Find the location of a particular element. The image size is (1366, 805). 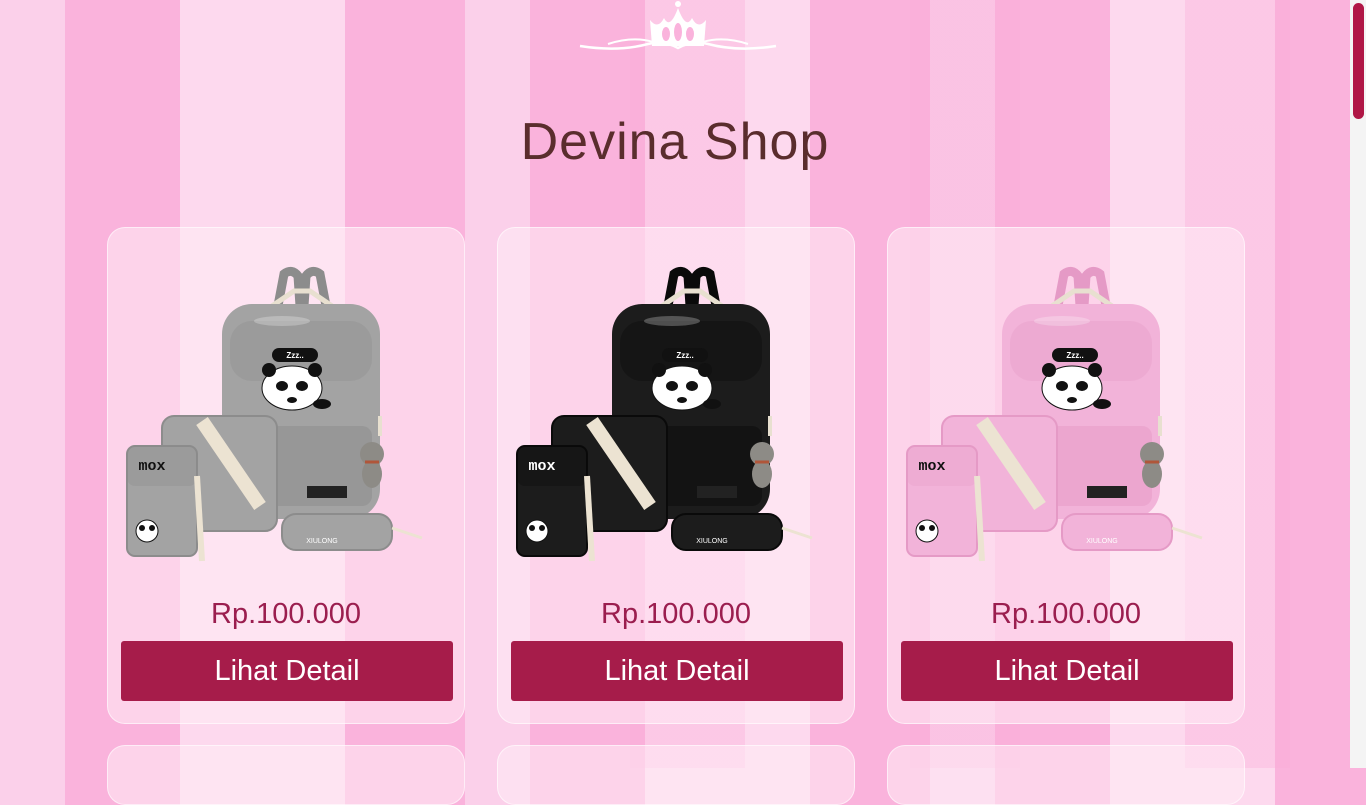

page-title: Devina Shop is located at coordinates (675, 142).